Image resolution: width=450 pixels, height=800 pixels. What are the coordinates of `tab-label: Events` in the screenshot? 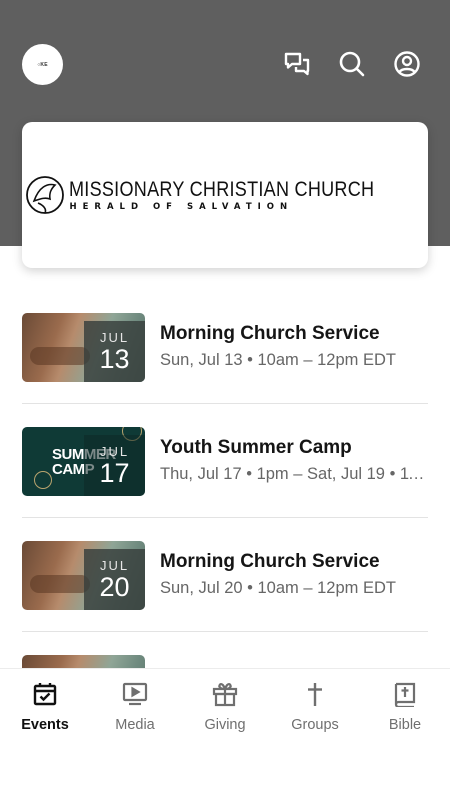 It's located at (45, 725).